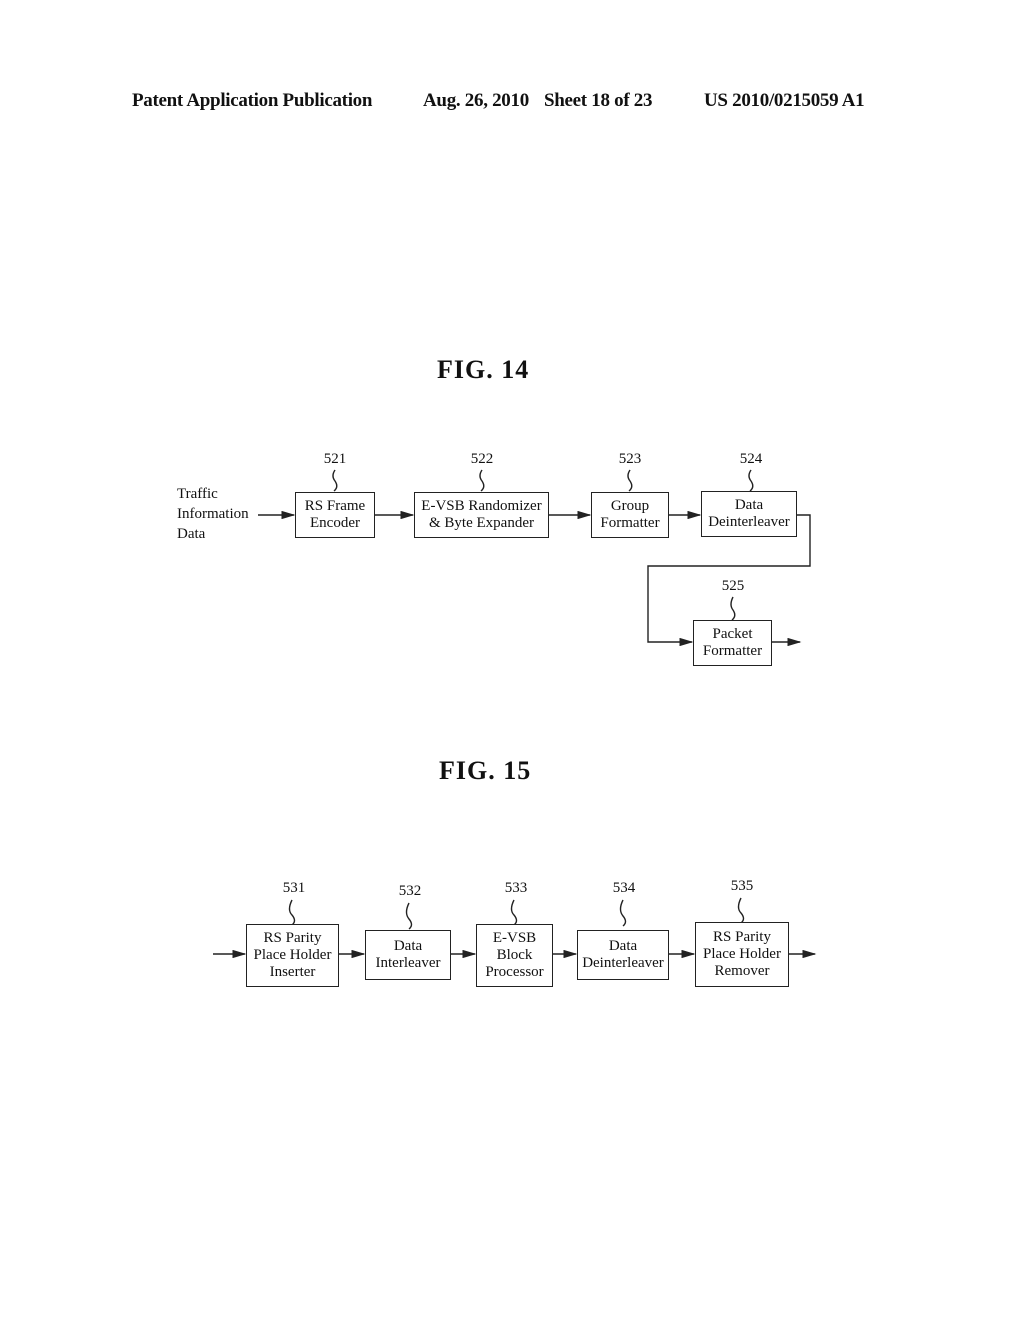 This screenshot has height=1320, width=1024. I want to click on ref-521: 521, so click(335, 459).